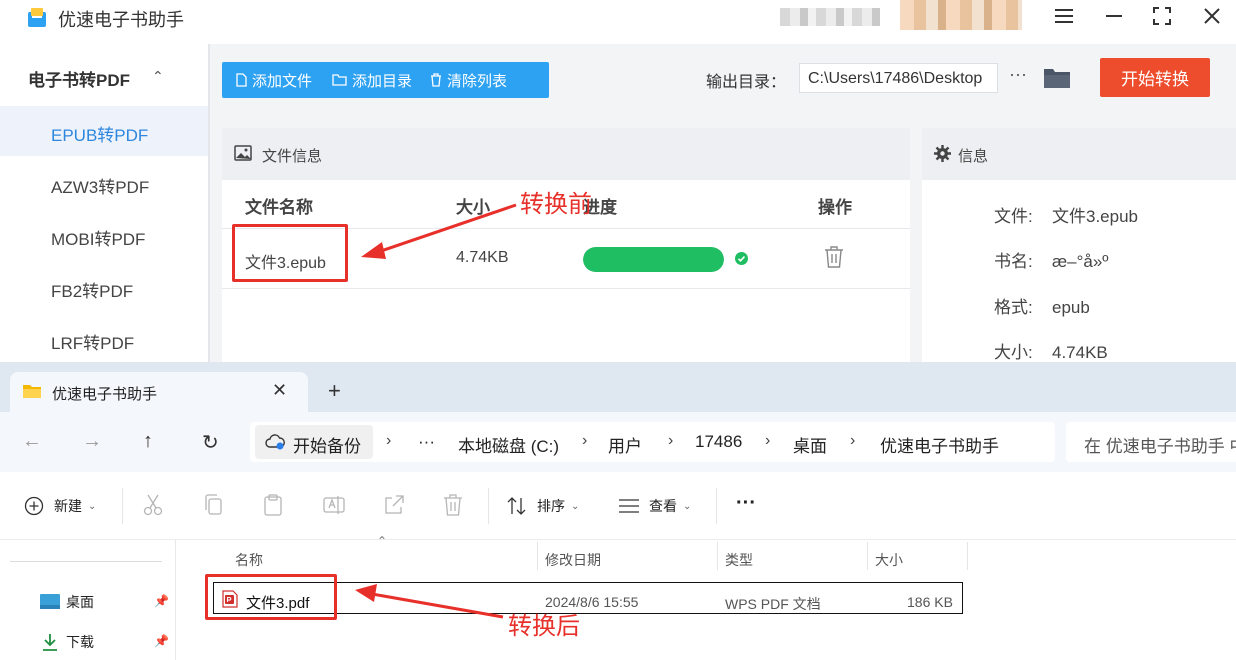  I want to click on nav-item-label: 桌面, so click(80, 602).